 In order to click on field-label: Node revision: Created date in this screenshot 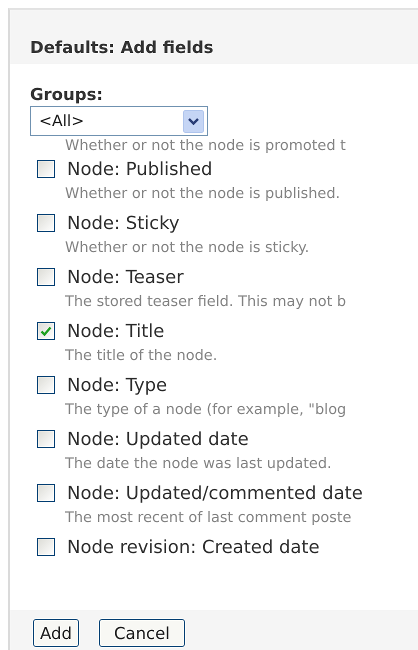, I will do `click(193, 547)`.